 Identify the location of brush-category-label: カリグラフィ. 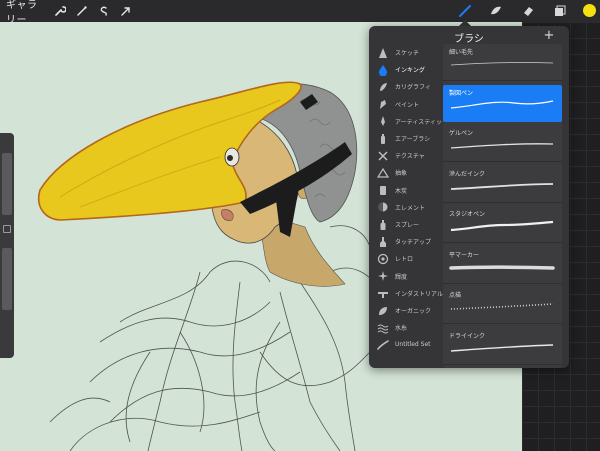
(413, 88).